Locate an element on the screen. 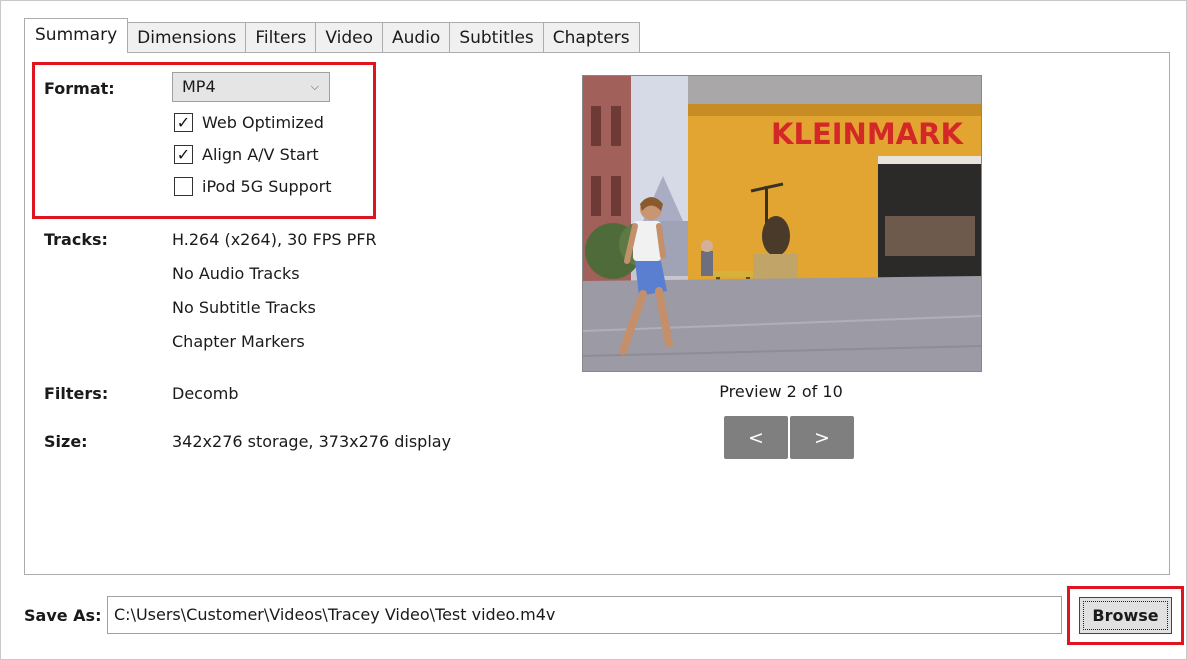 This screenshot has height=660, width=1187. tracks-label: Tracks: is located at coordinates (76, 239).